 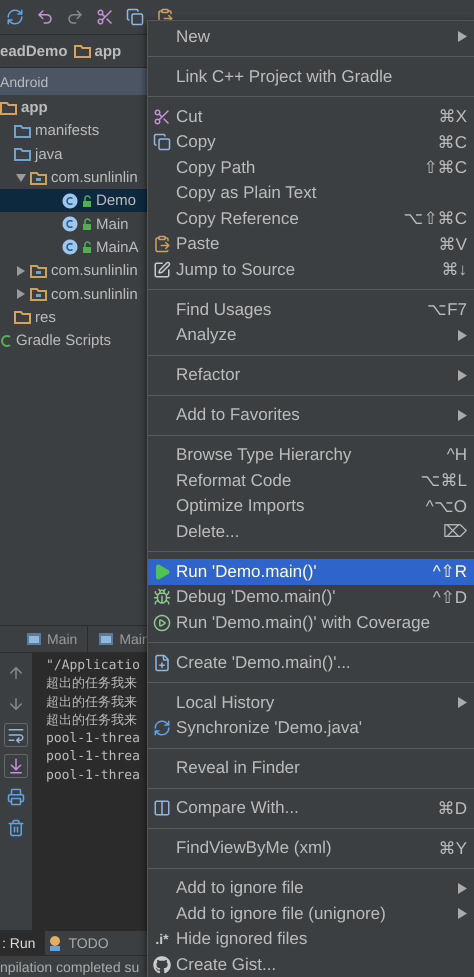 What do you see at coordinates (16, 797) in the screenshot?
I see `printer-icon` at bounding box center [16, 797].